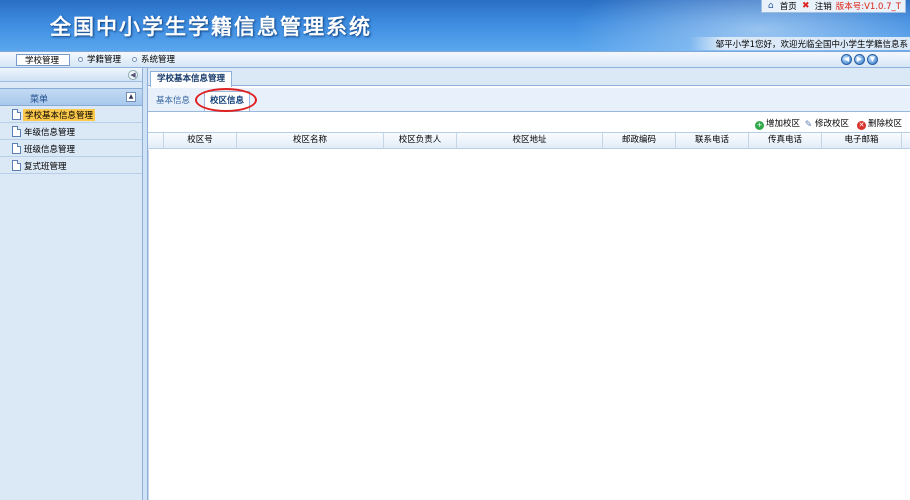 The image size is (910, 500). What do you see at coordinates (71, 75) in the screenshot?
I see `sidebar-topbar: ◀` at bounding box center [71, 75].